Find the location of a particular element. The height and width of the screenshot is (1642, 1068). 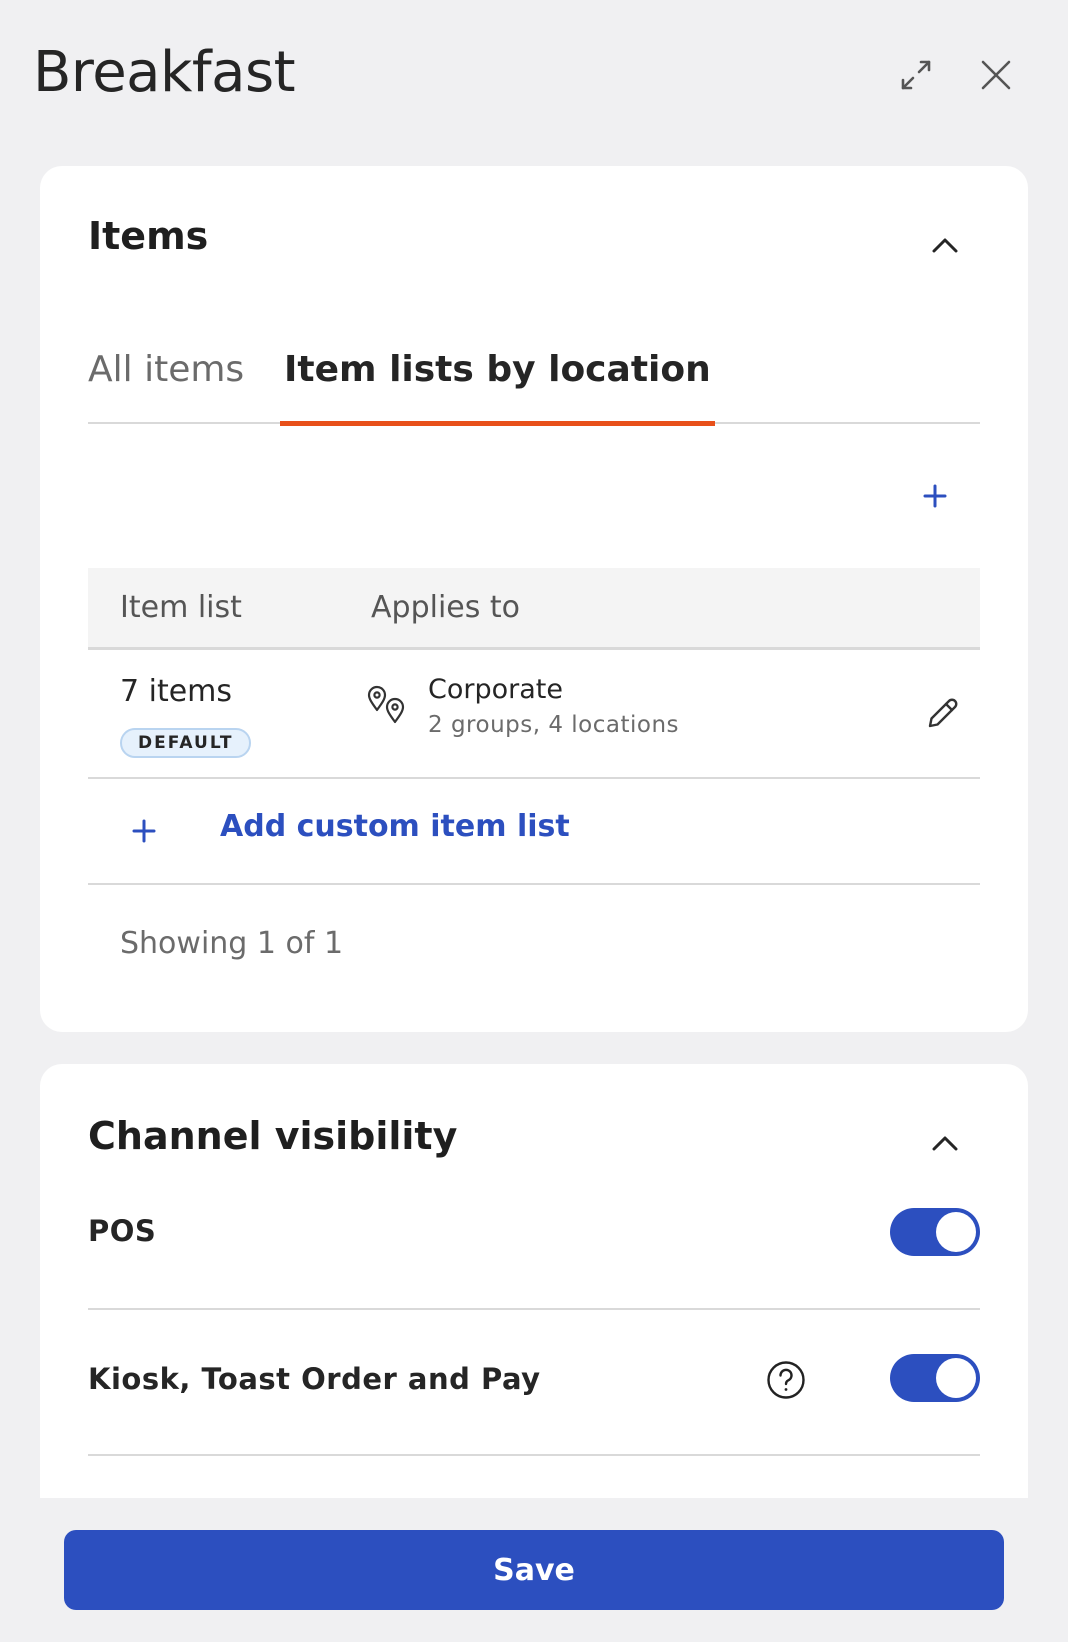

location-detail: 2 groups, 4 locations is located at coordinates (554, 725).